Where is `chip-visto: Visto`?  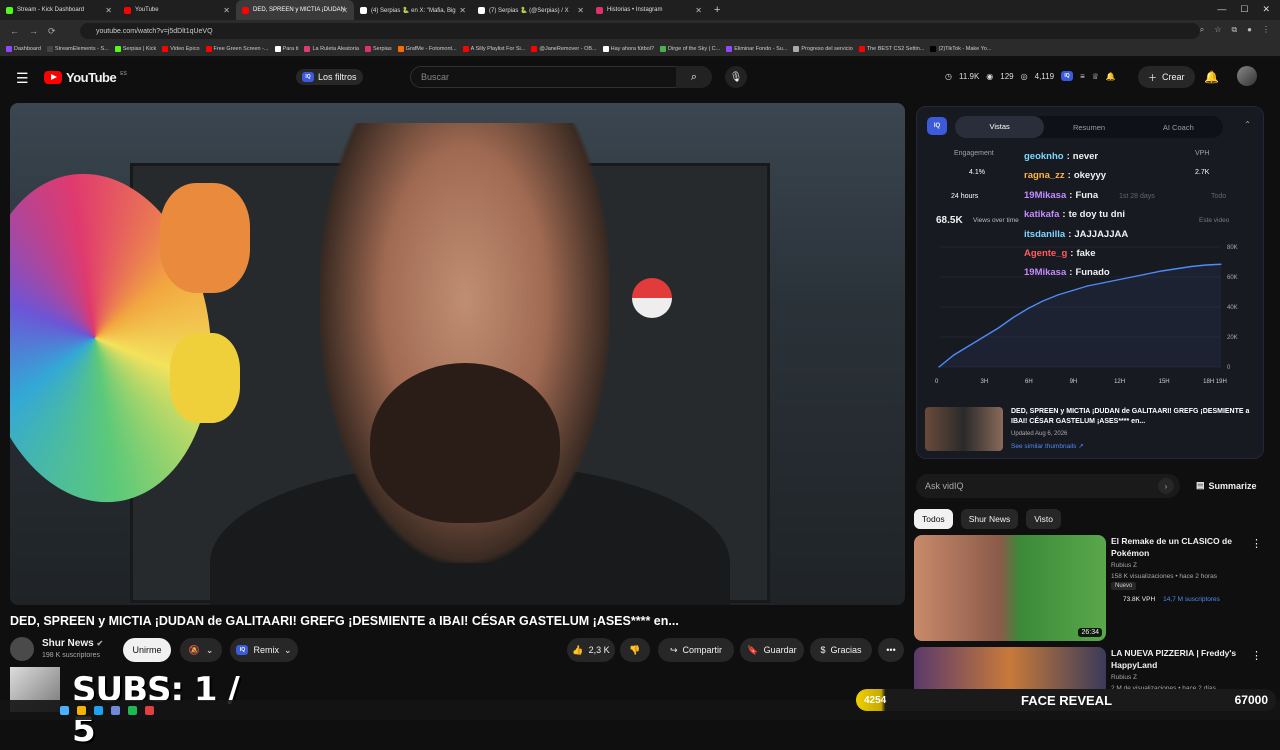
chip-visto: Visto is located at coordinates (1044, 519).